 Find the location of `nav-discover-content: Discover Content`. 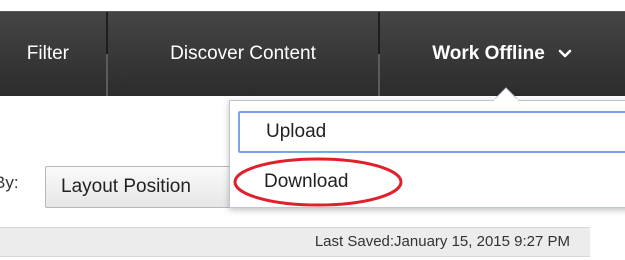

nav-discover-content: Discover Content is located at coordinates (243, 54).